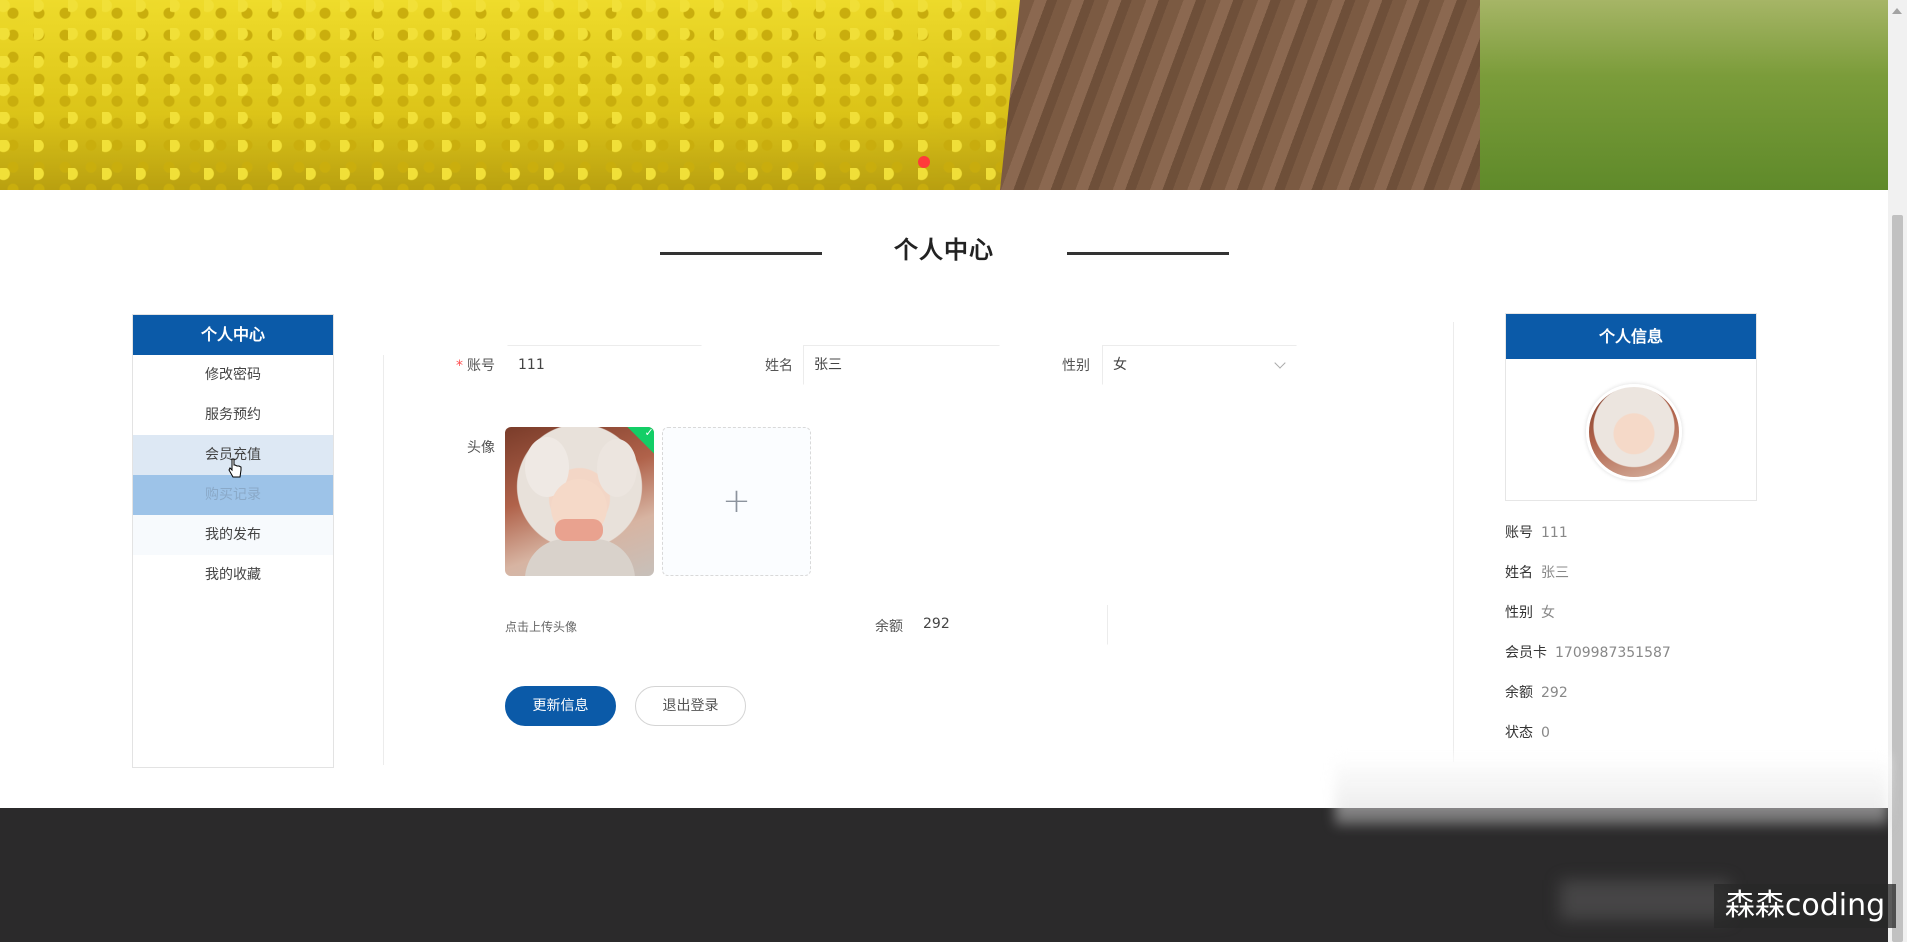 Image resolution: width=1907 pixels, height=942 pixels. I want to click on account-label: * 账号, so click(475, 366).